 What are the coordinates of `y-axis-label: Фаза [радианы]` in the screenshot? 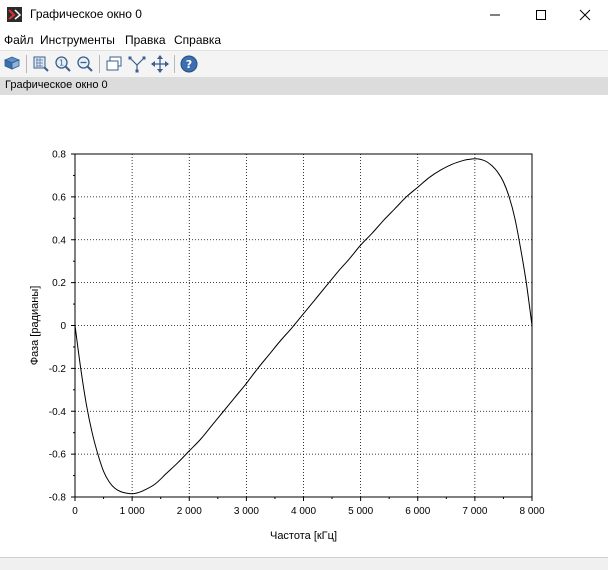 It's located at (35, 326).